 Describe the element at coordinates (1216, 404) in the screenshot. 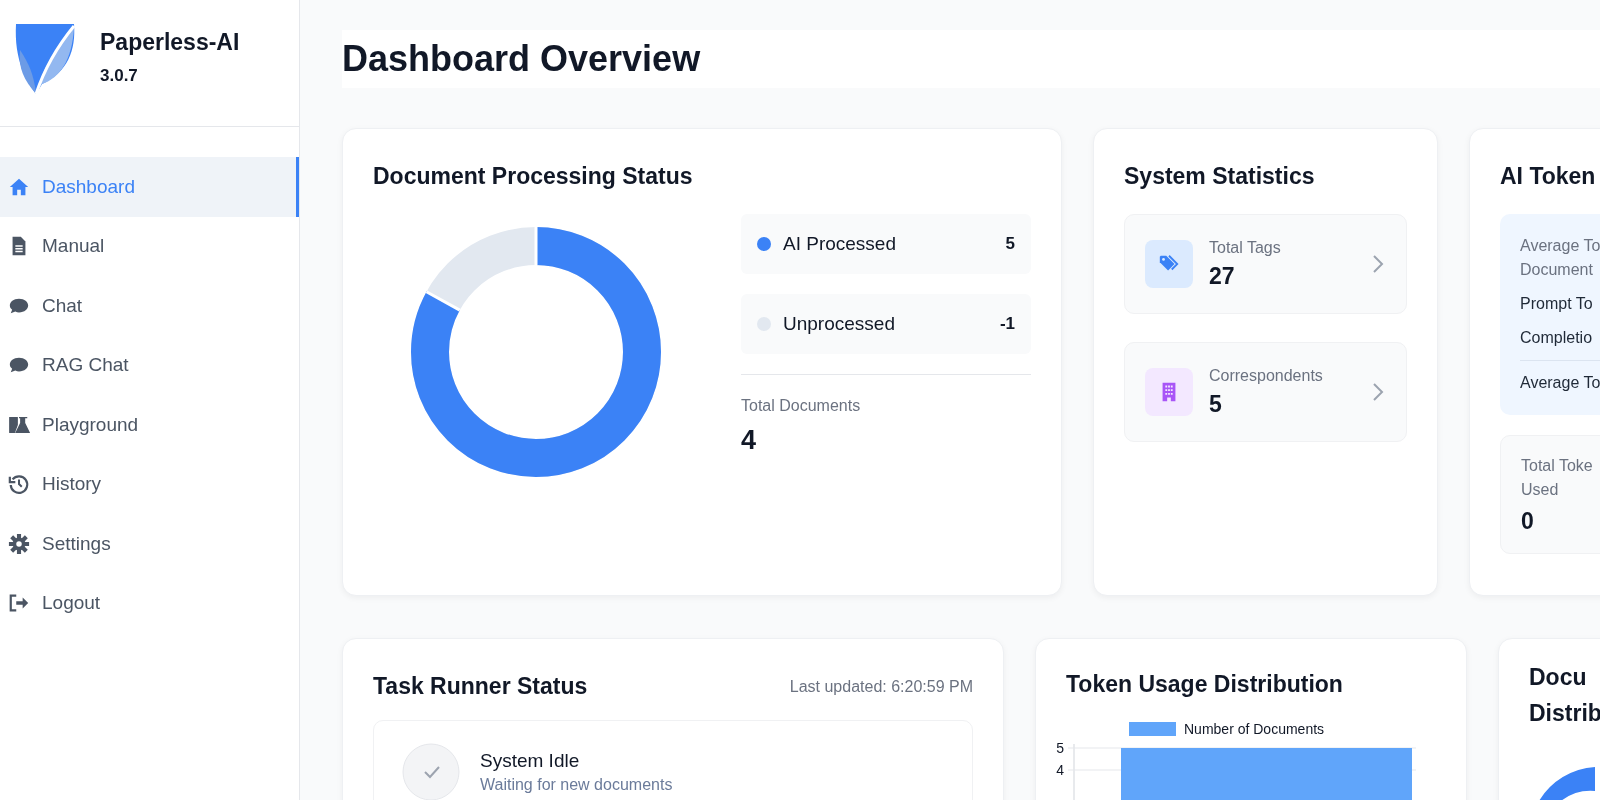

I see `stat-value: 5` at that location.